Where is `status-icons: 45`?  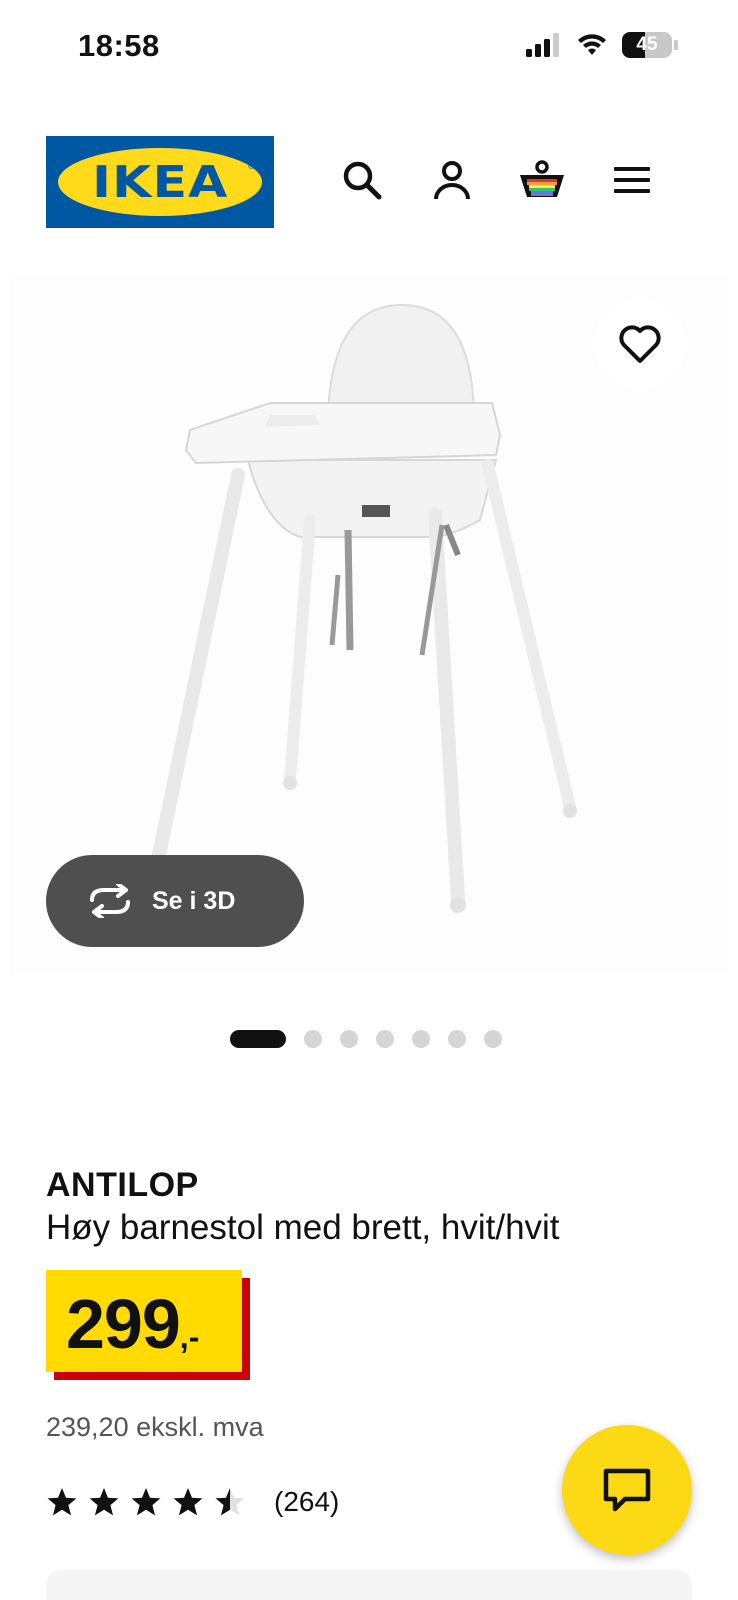 status-icons: 45 is located at coordinates (602, 45).